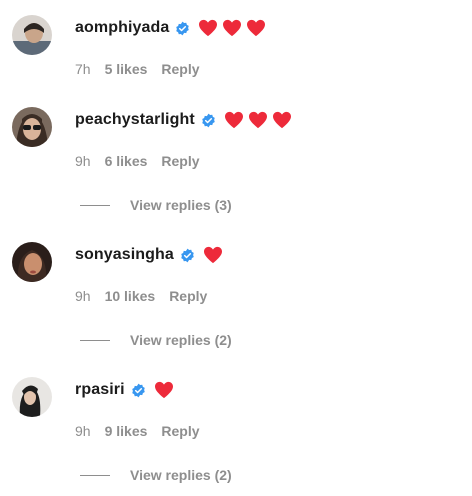  I want to click on username-row: sonyasingha, so click(149, 255).